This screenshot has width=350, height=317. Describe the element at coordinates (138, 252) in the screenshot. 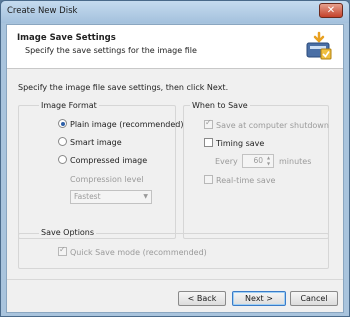

I see `quick-save-label: Quick Save mode (recommended)` at that location.